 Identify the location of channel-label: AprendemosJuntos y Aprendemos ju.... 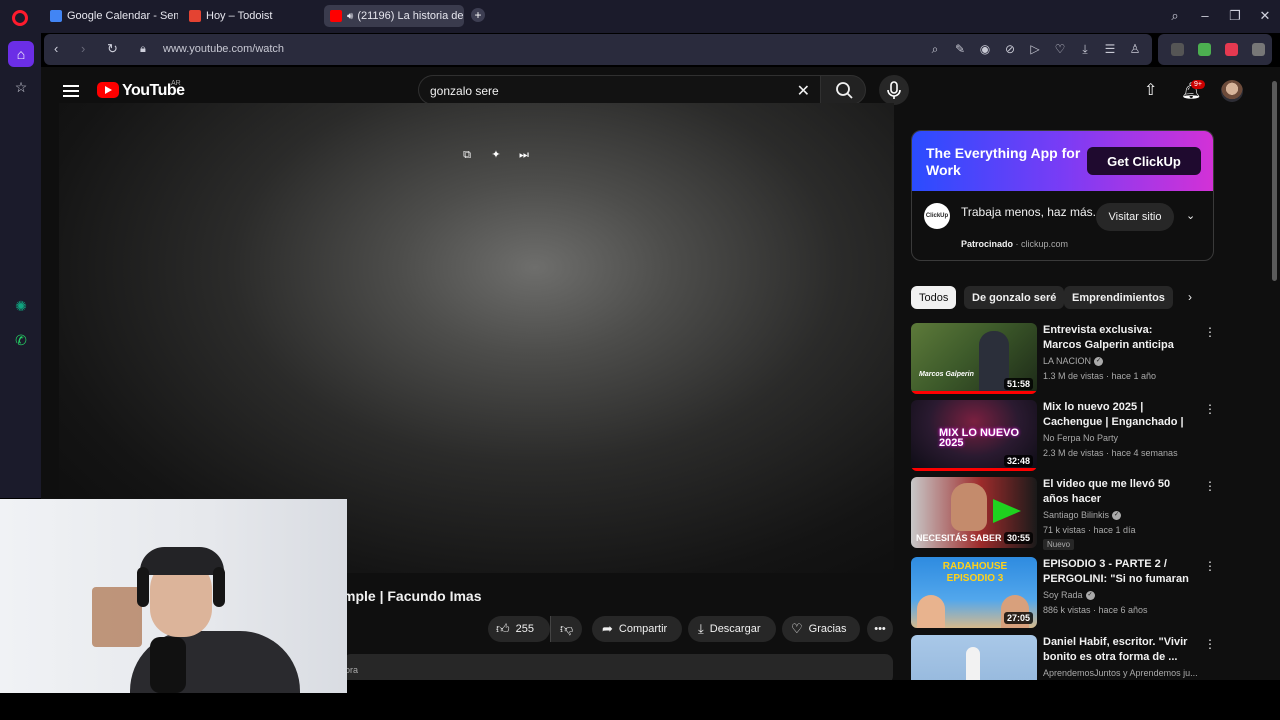
(1120, 673).